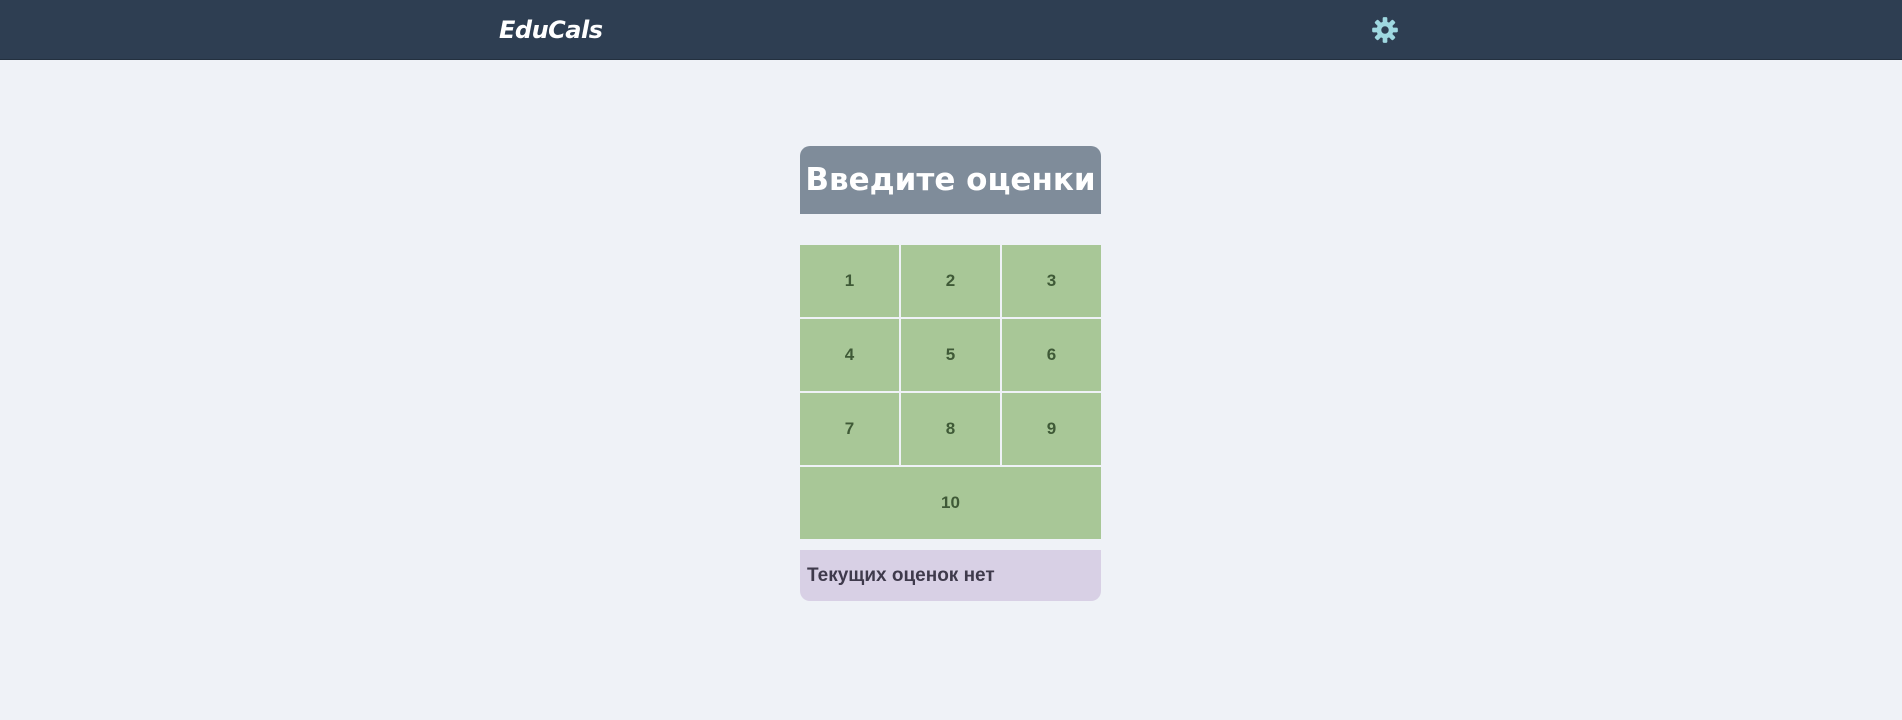  Describe the element at coordinates (950, 281) in the screenshot. I see `grade-button-2: 2` at that location.